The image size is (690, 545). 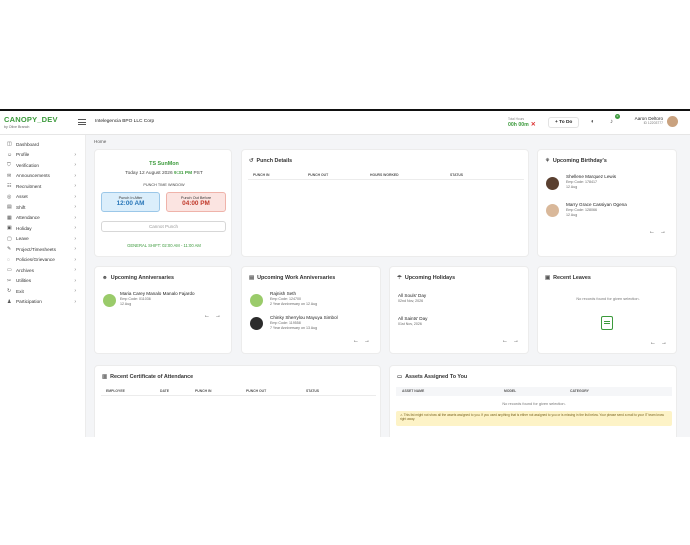 I want to click on anniversary-date: 2 Year Anniversary on 12 Aug, so click(x=294, y=304).